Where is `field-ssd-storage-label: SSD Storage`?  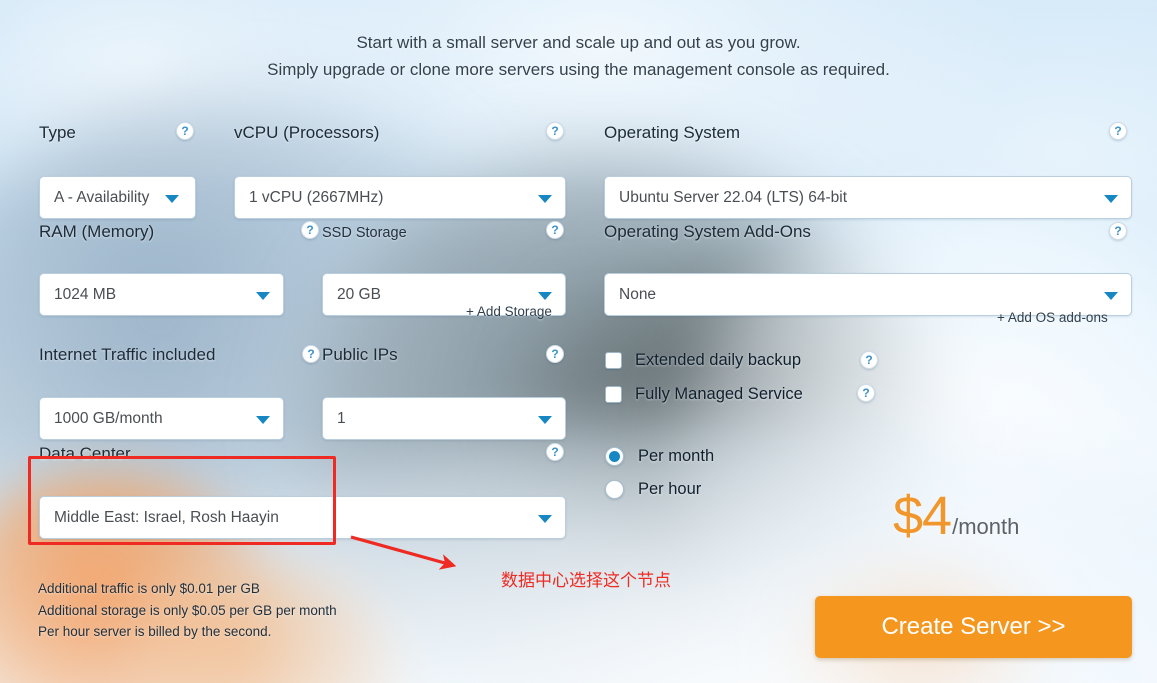 field-ssd-storage-label: SSD Storage is located at coordinates (364, 233).